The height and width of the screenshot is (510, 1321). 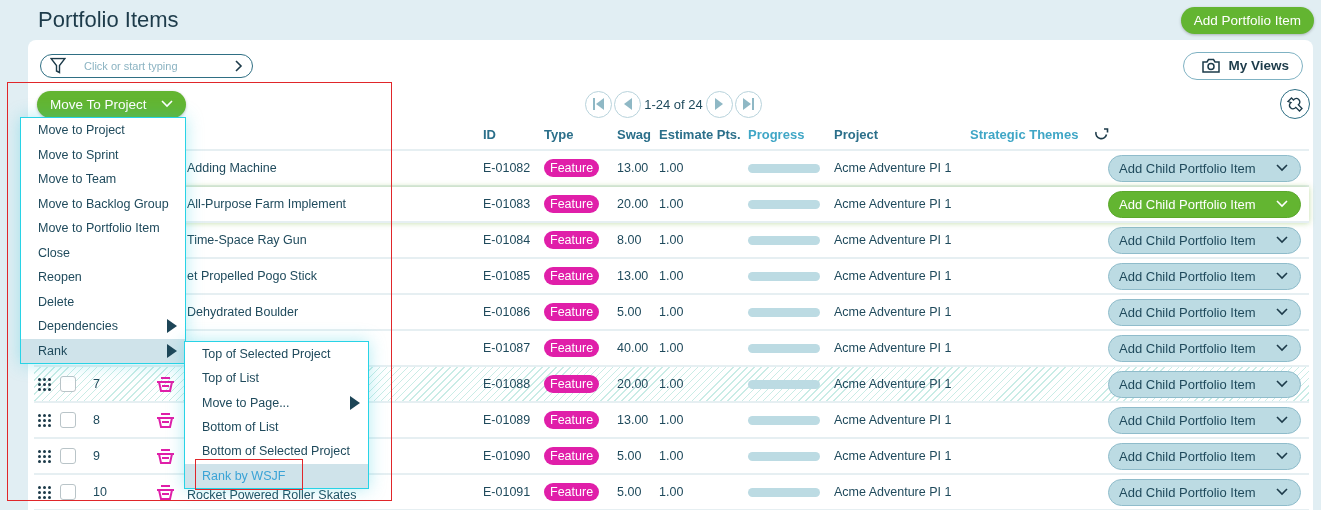 What do you see at coordinates (719, 104) in the screenshot?
I see `next-page-button` at bounding box center [719, 104].